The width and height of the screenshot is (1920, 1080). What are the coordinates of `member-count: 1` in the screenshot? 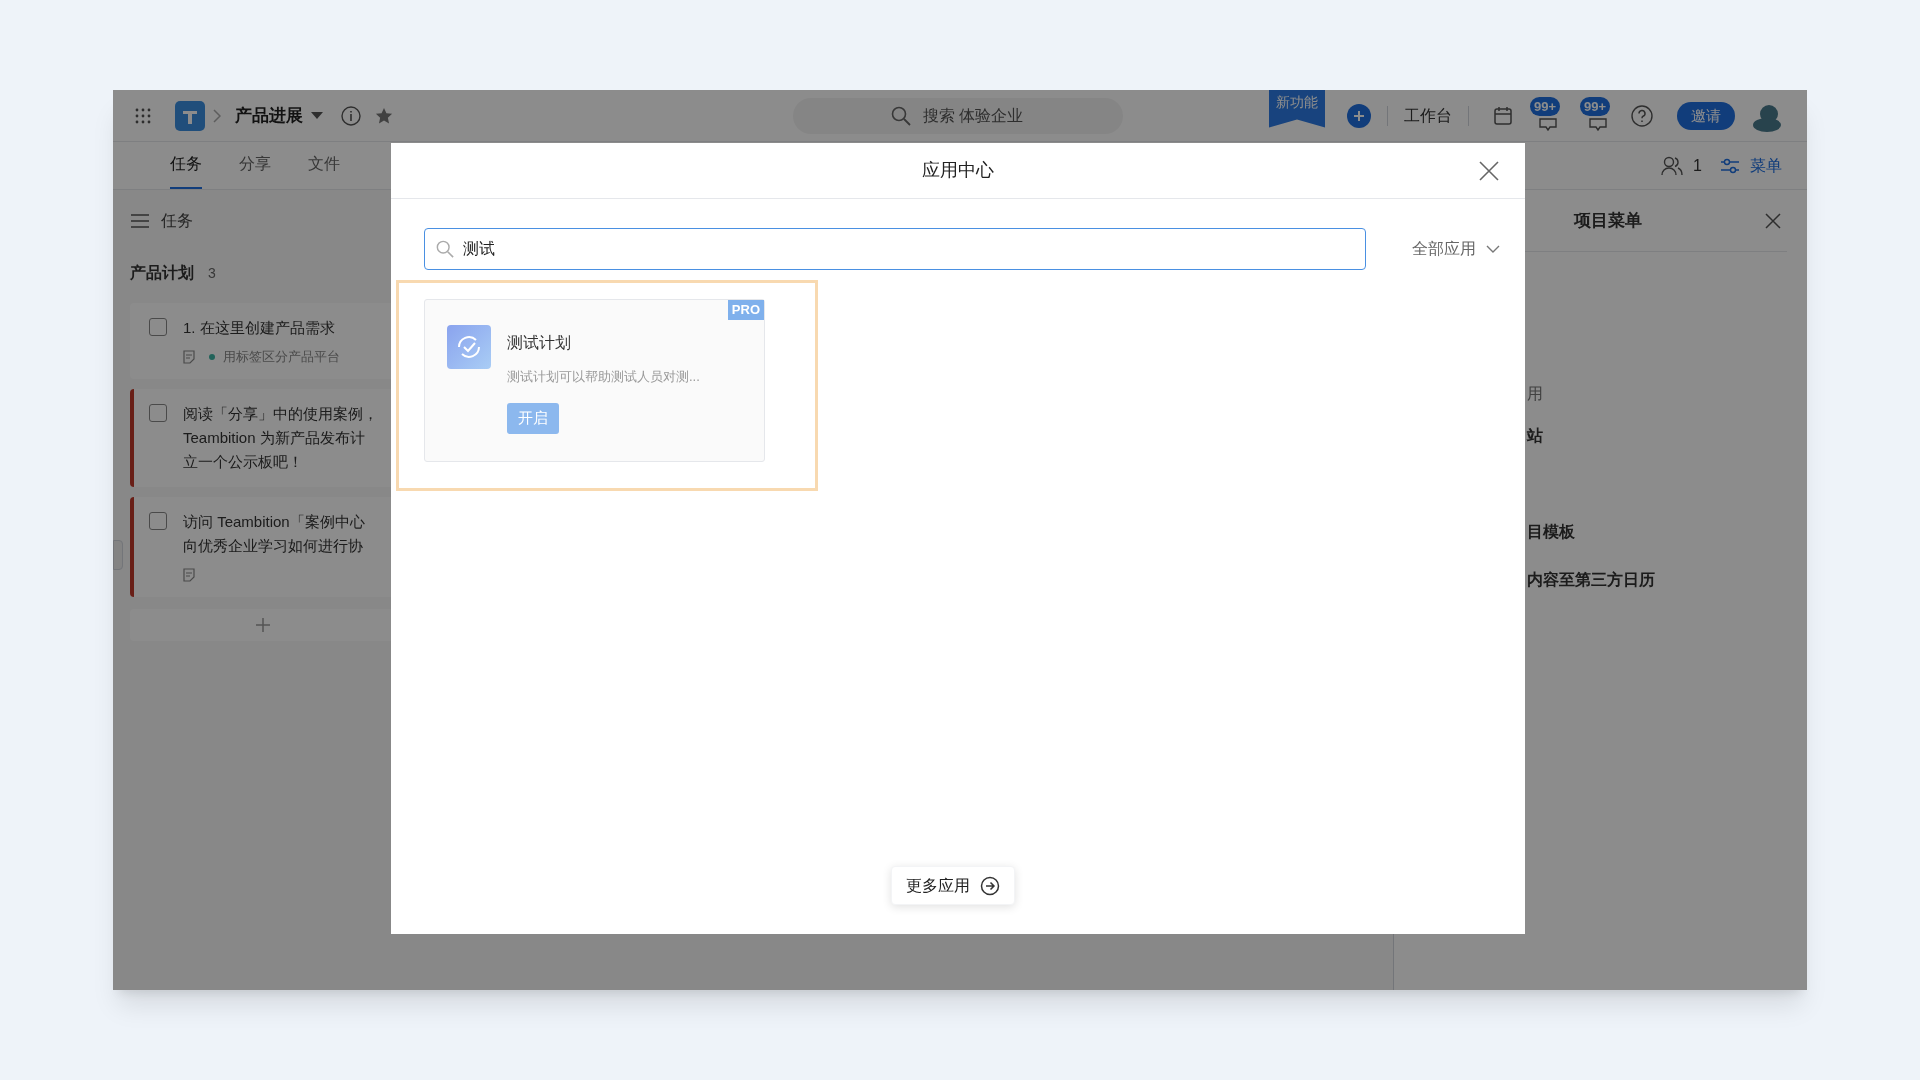 It's located at (1697, 165).